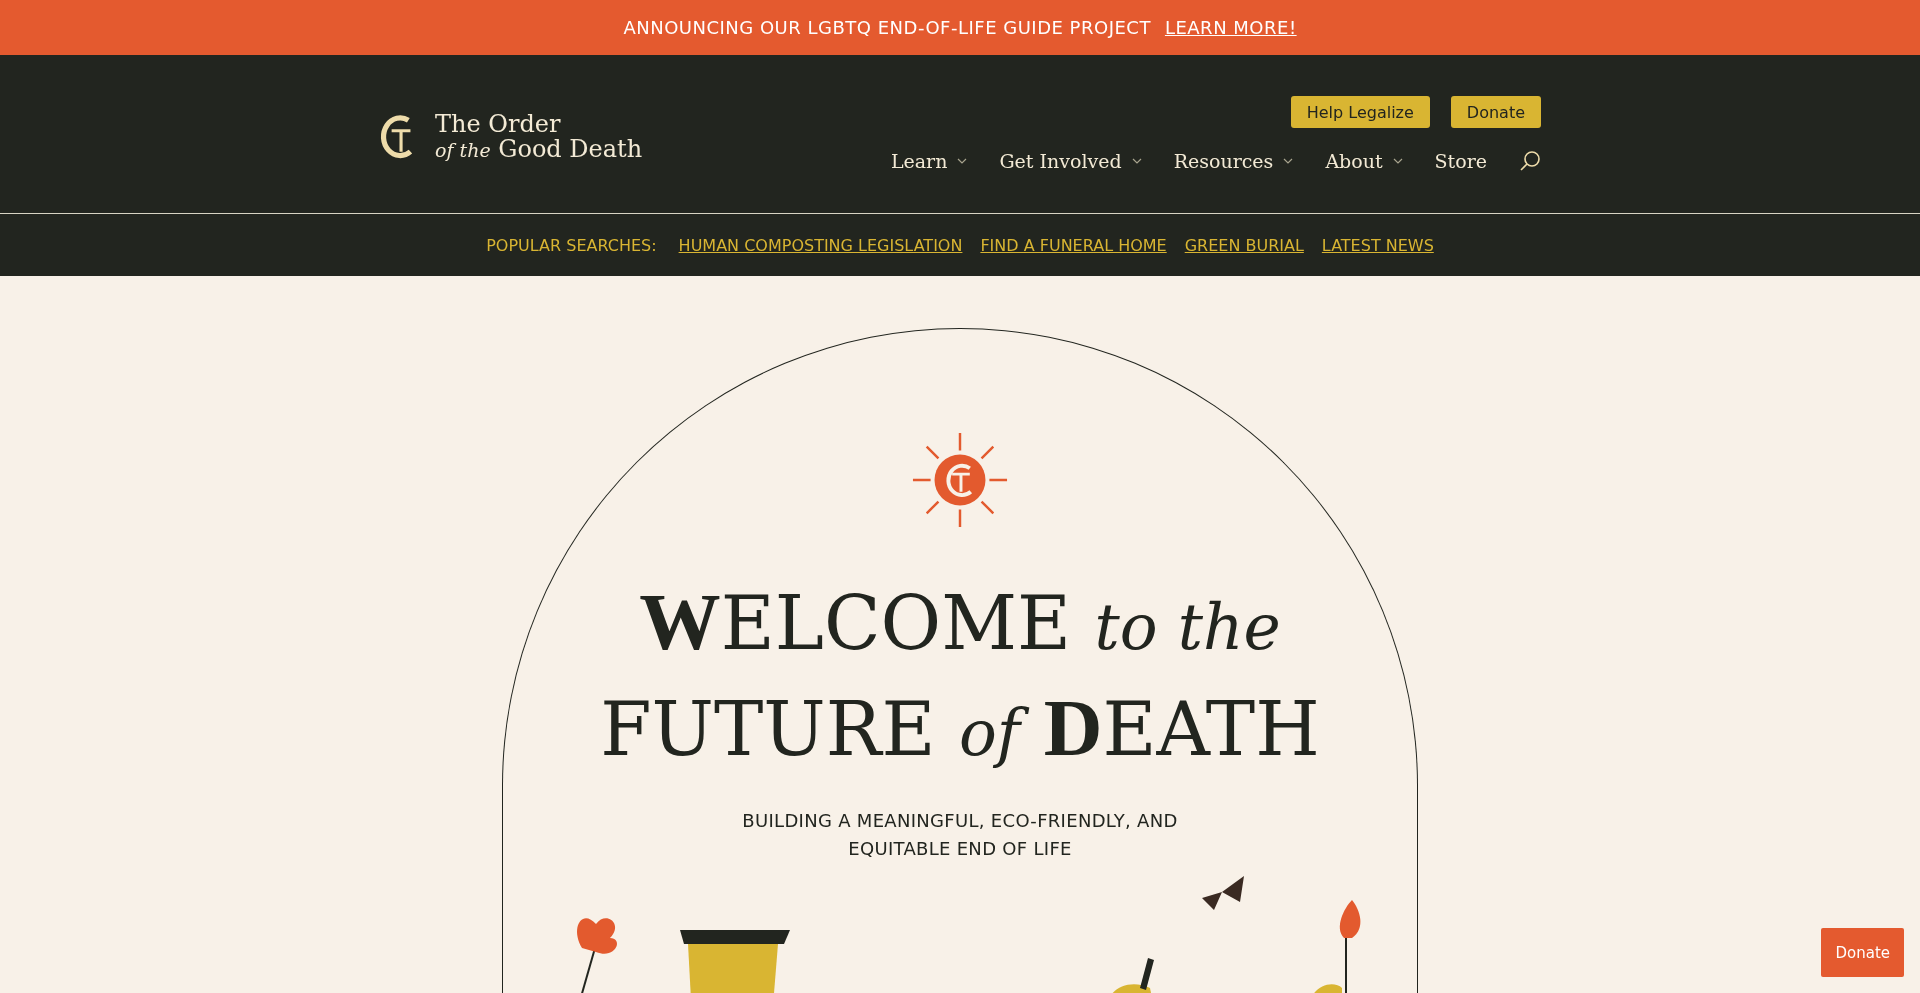 The width and height of the screenshot is (1920, 993). Describe the element at coordinates (960, 835) in the screenshot. I see `hero-subtitle: BUILDING A MEANINGFUL, ECO-FRIENDLY, AND EQUITABLE END OF LIFE` at that location.